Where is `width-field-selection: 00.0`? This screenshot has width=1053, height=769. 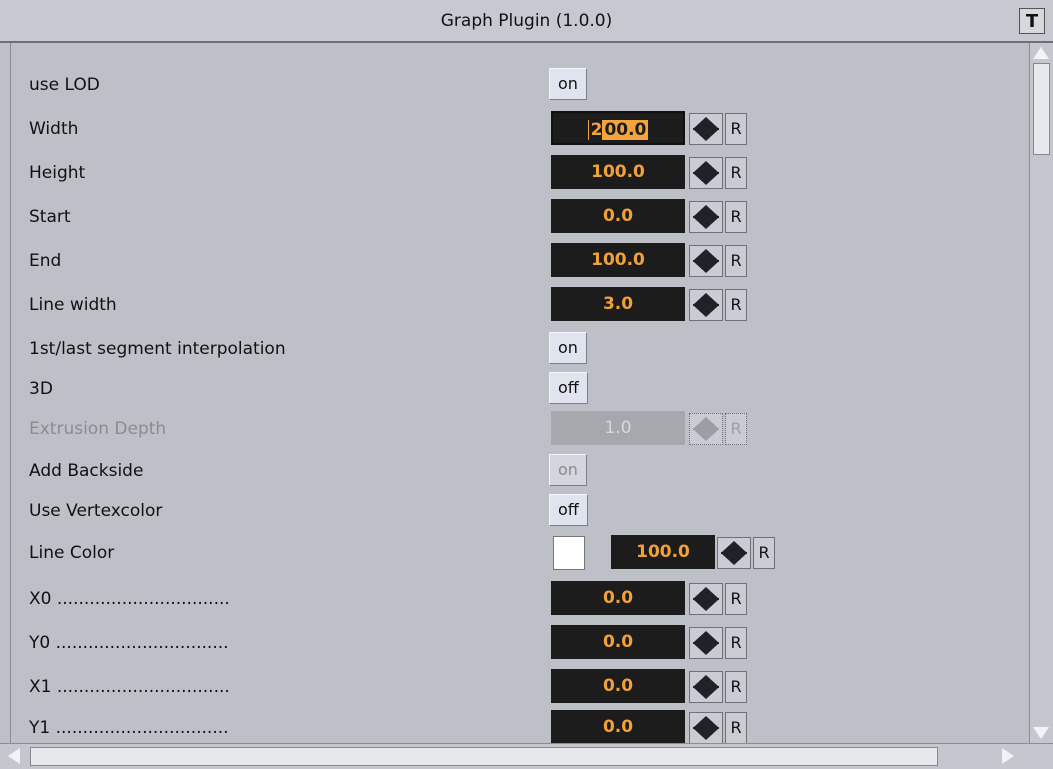 width-field-selection: 00.0 is located at coordinates (625, 130).